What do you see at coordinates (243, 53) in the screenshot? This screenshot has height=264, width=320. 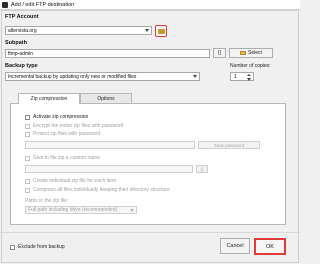 I see `folder-icon` at bounding box center [243, 53].